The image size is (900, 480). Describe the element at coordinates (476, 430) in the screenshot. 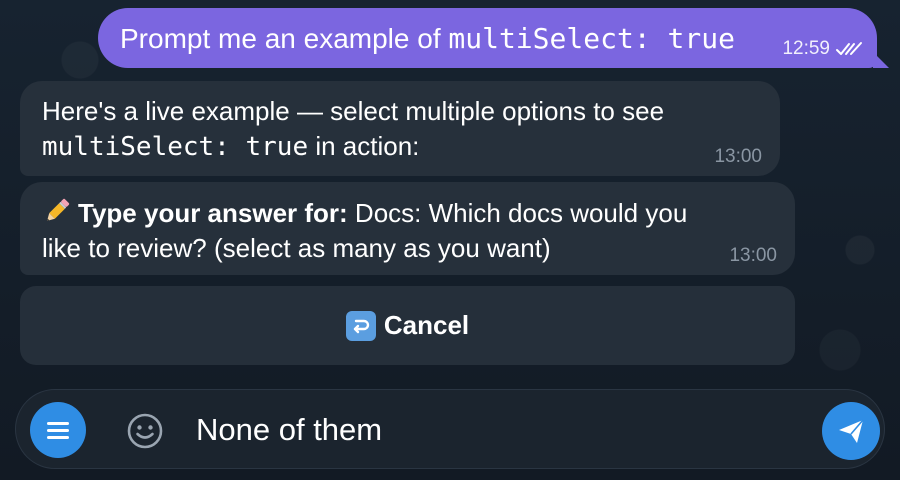

I see `message-input` at that location.